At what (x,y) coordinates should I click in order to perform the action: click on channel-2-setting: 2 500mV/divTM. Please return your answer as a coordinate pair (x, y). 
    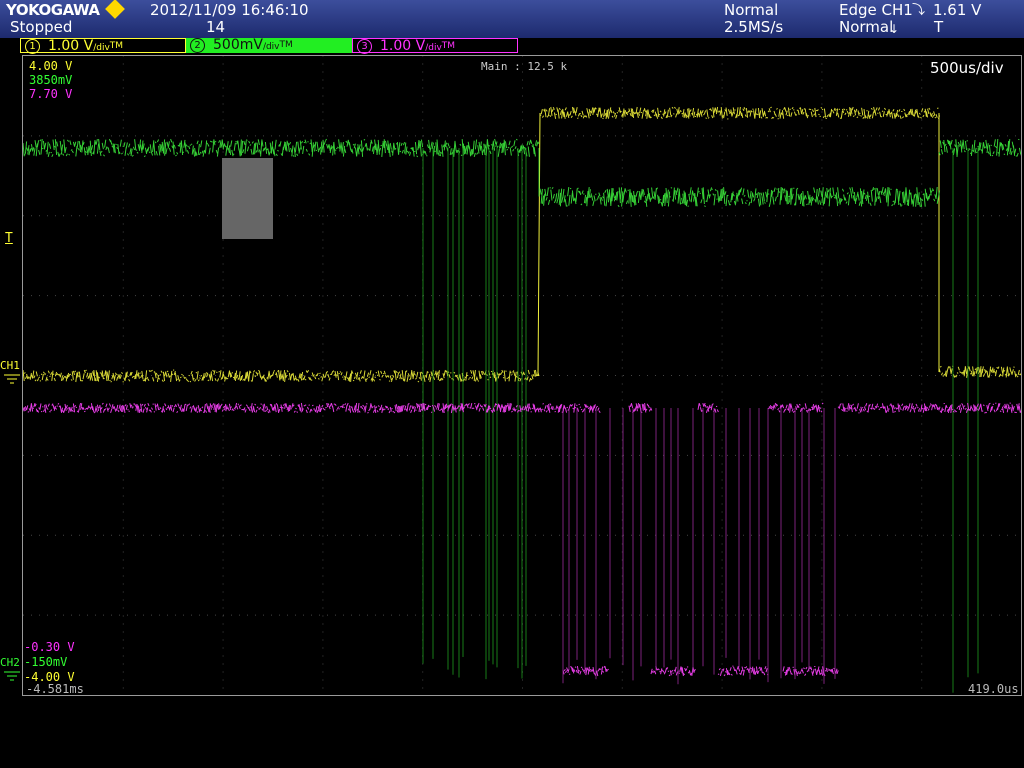
    Looking at the image, I should click on (269, 45).